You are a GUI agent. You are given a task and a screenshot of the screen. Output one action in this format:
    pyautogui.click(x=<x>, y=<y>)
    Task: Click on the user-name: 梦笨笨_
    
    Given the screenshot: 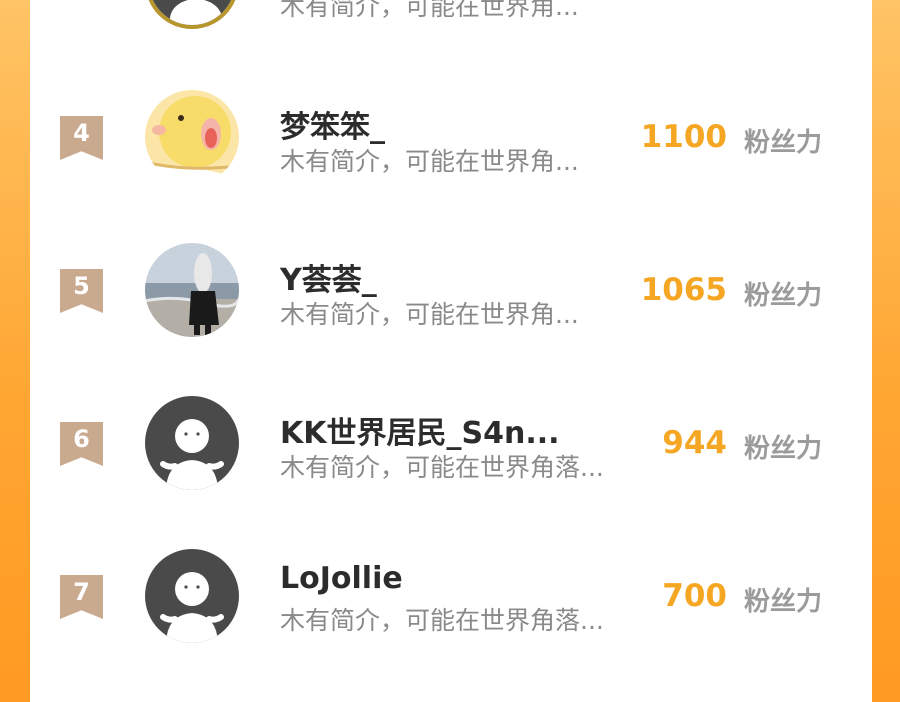 What is the action you would take?
    pyautogui.click(x=332, y=127)
    